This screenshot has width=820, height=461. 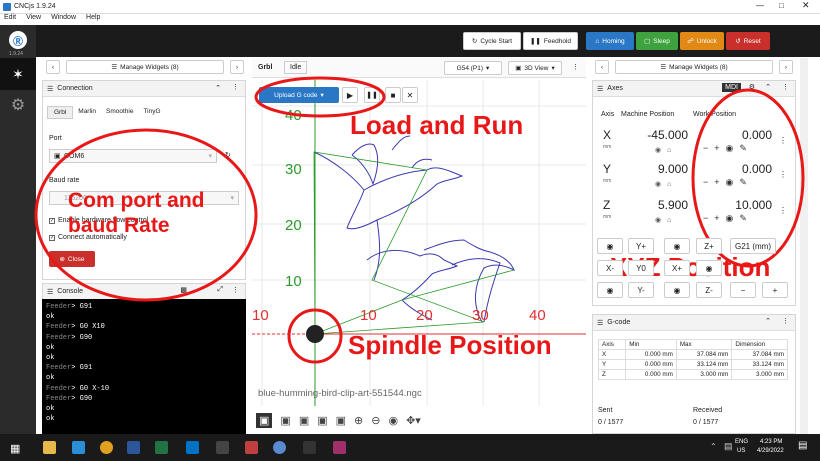 I want to click on region-label: US, so click(x=741, y=451).